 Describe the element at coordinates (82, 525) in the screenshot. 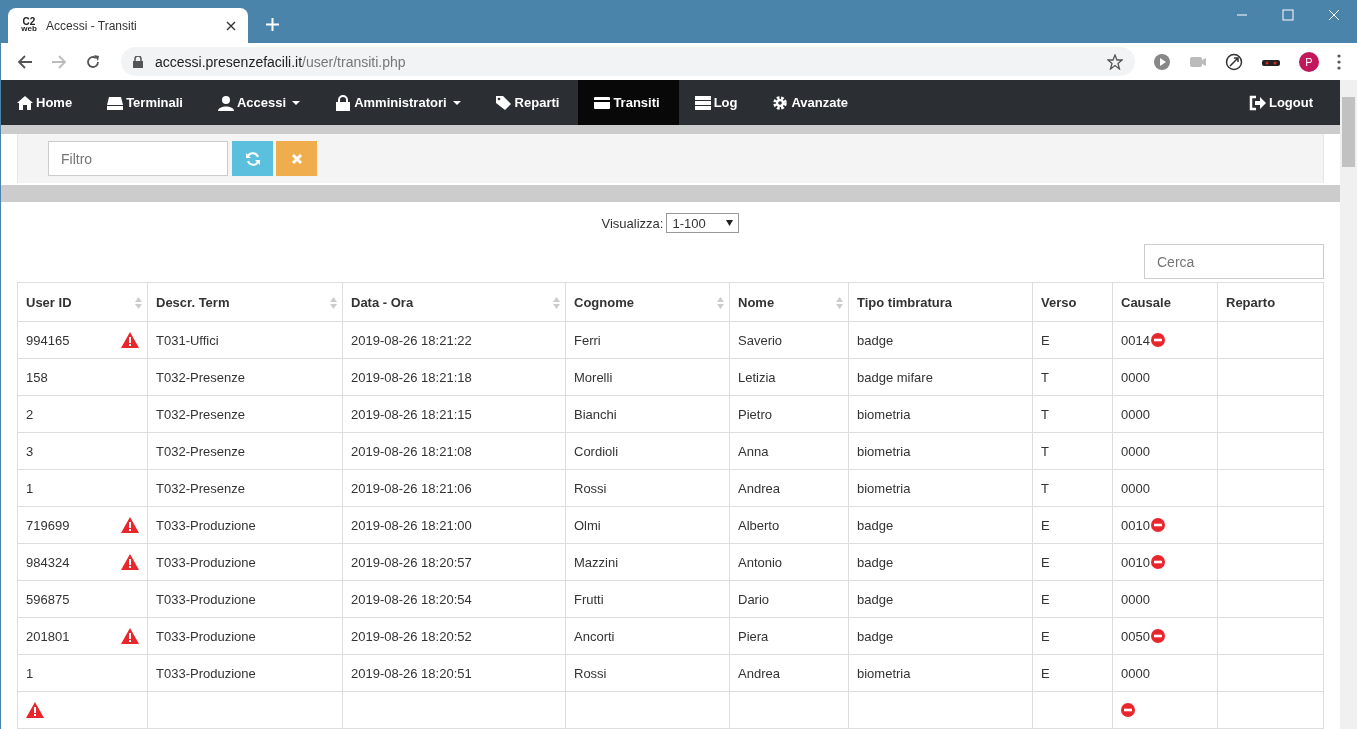

I see `table-cell: 719699` at that location.